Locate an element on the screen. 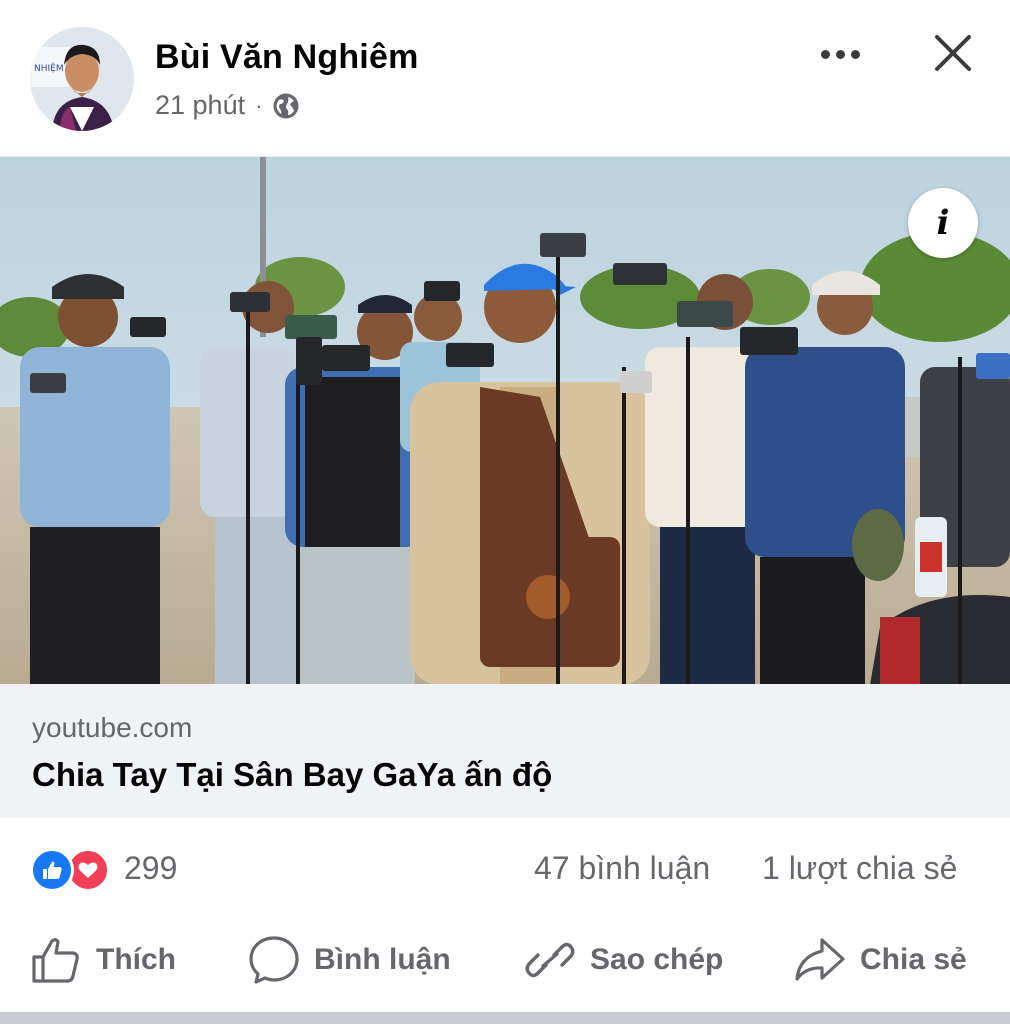 The width and height of the screenshot is (1010, 1024). globe-icon is located at coordinates (286, 106).